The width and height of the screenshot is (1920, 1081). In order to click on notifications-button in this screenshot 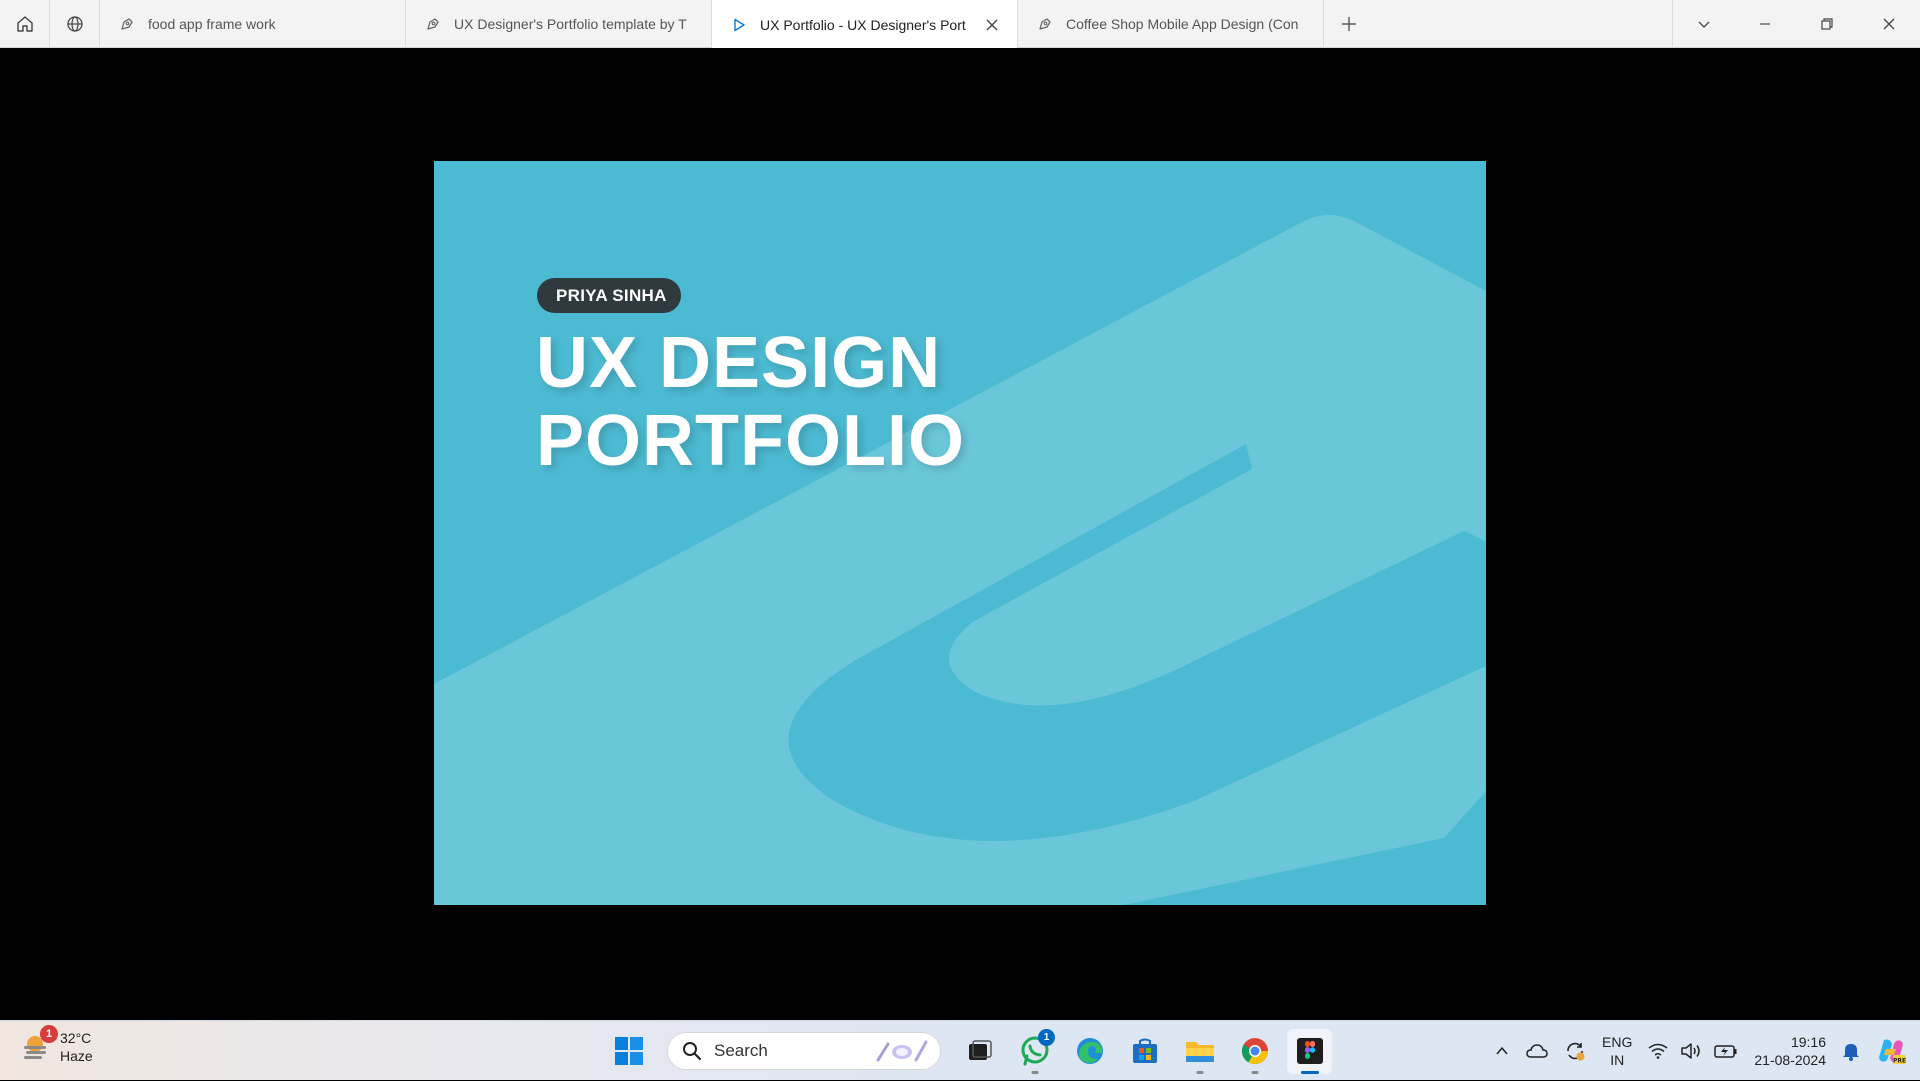, I will do `click(1851, 1051)`.